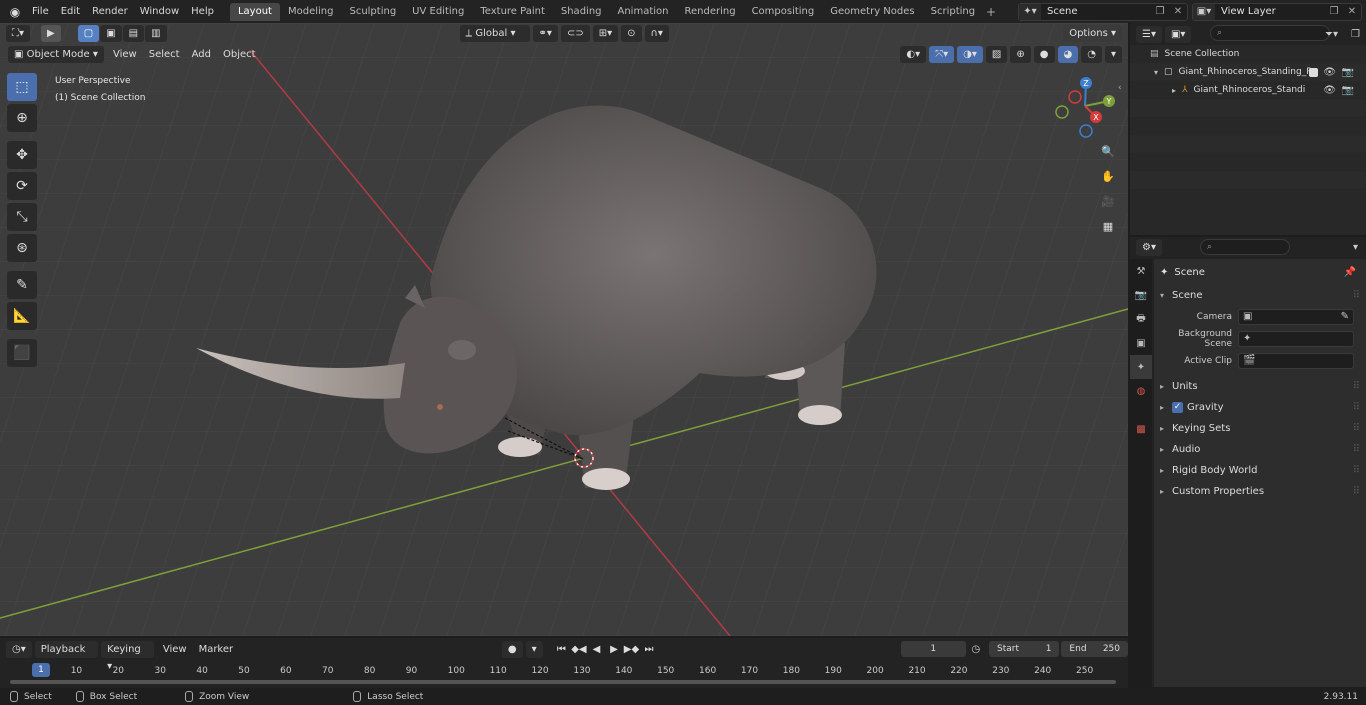 The width and height of the screenshot is (1366, 705). What do you see at coordinates (22, 217) in the screenshot?
I see `scale-tool-icon: ⤡` at bounding box center [22, 217].